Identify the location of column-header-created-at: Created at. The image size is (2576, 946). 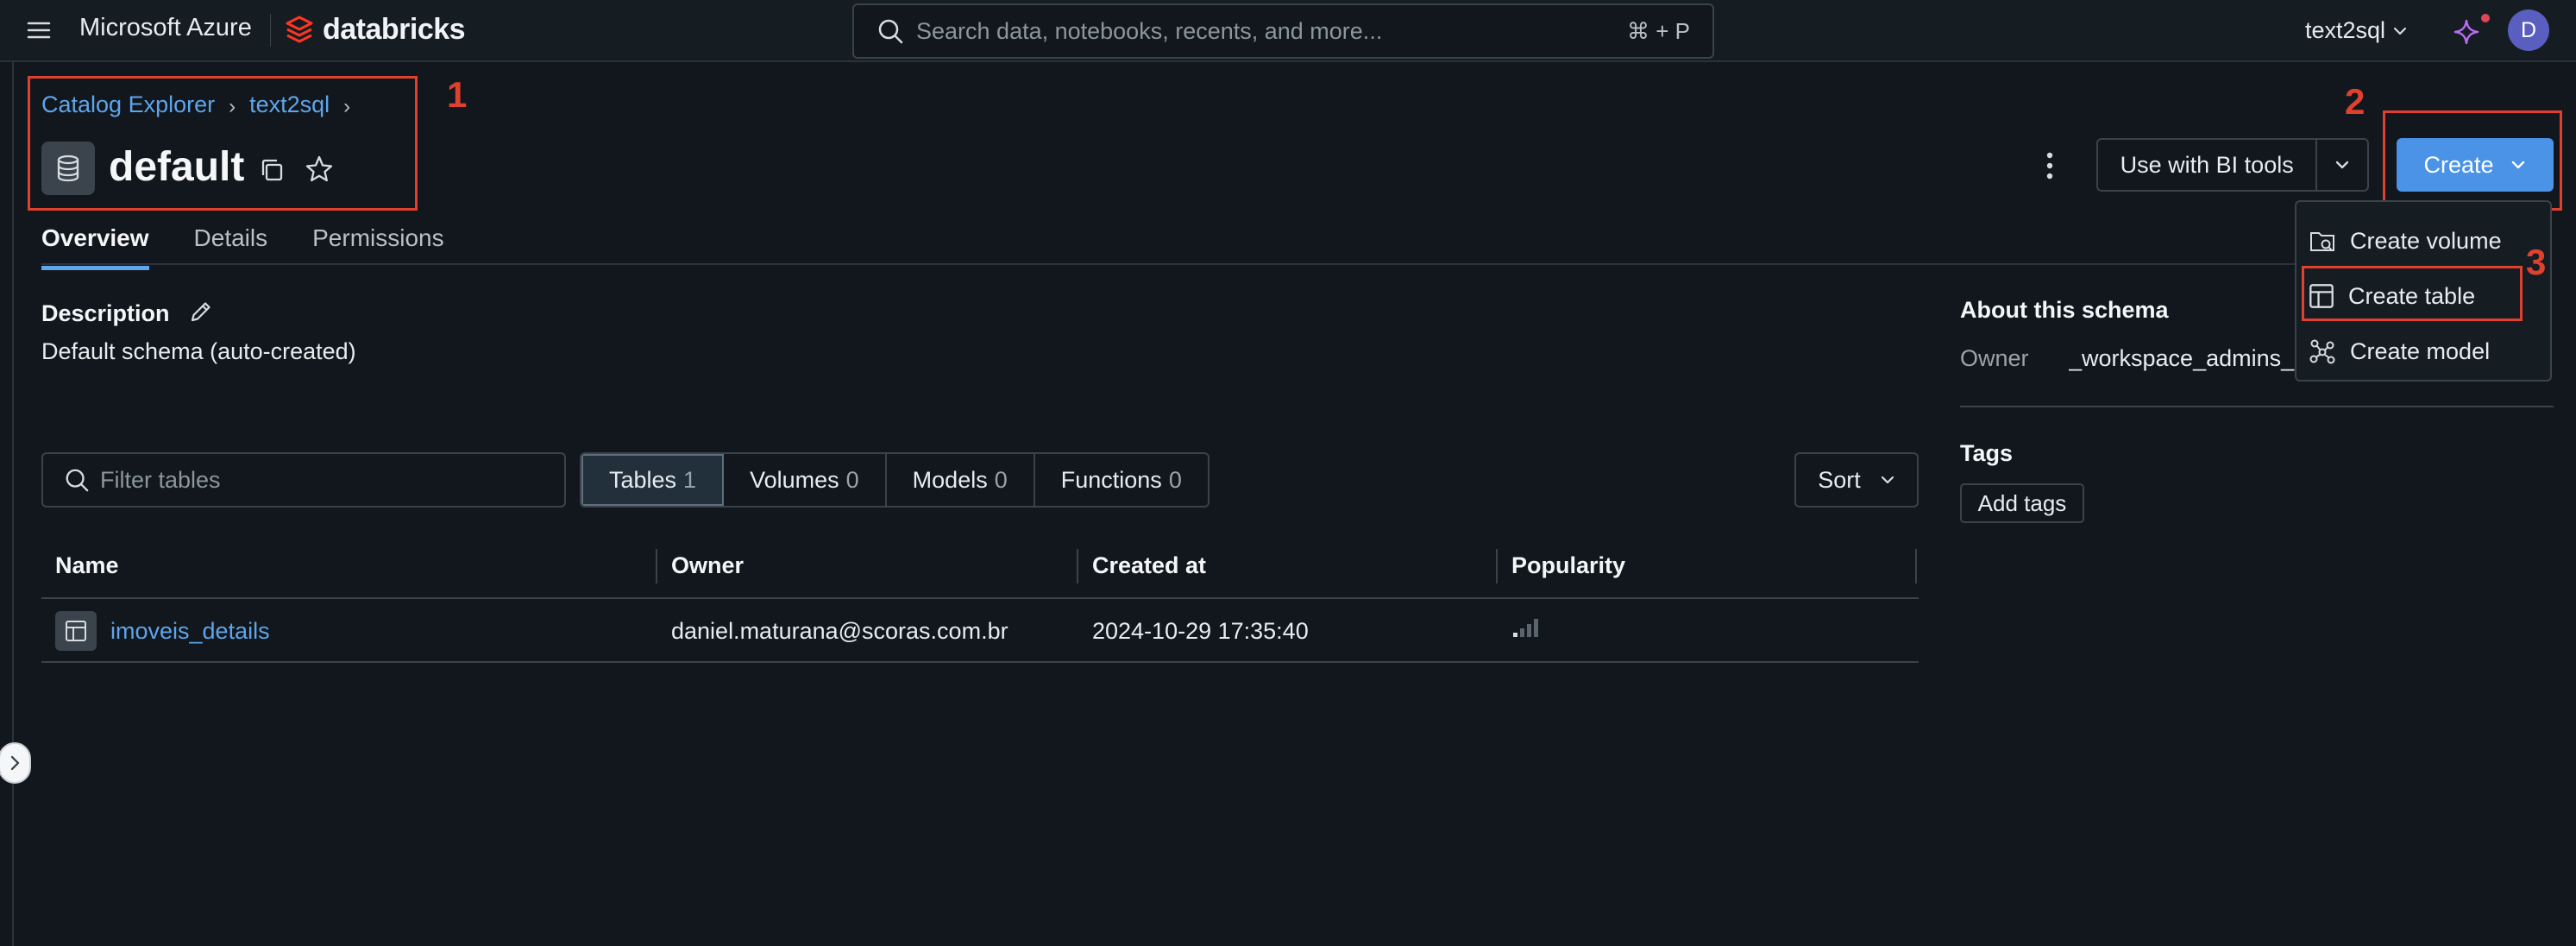
(1149, 565).